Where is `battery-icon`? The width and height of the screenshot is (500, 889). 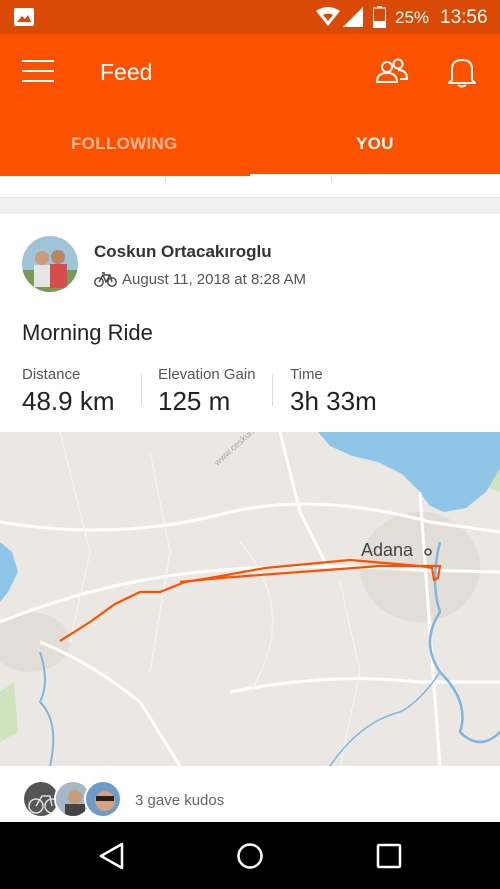
battery-icon is located at coordinates (379, 17).